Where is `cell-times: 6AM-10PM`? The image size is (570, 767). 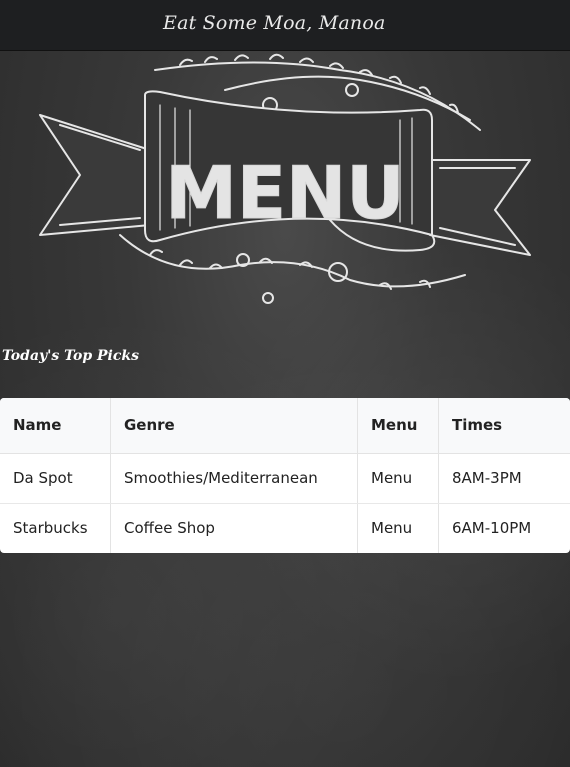
cell-times: 6AM-10PM is located at coordinates (492, 528).